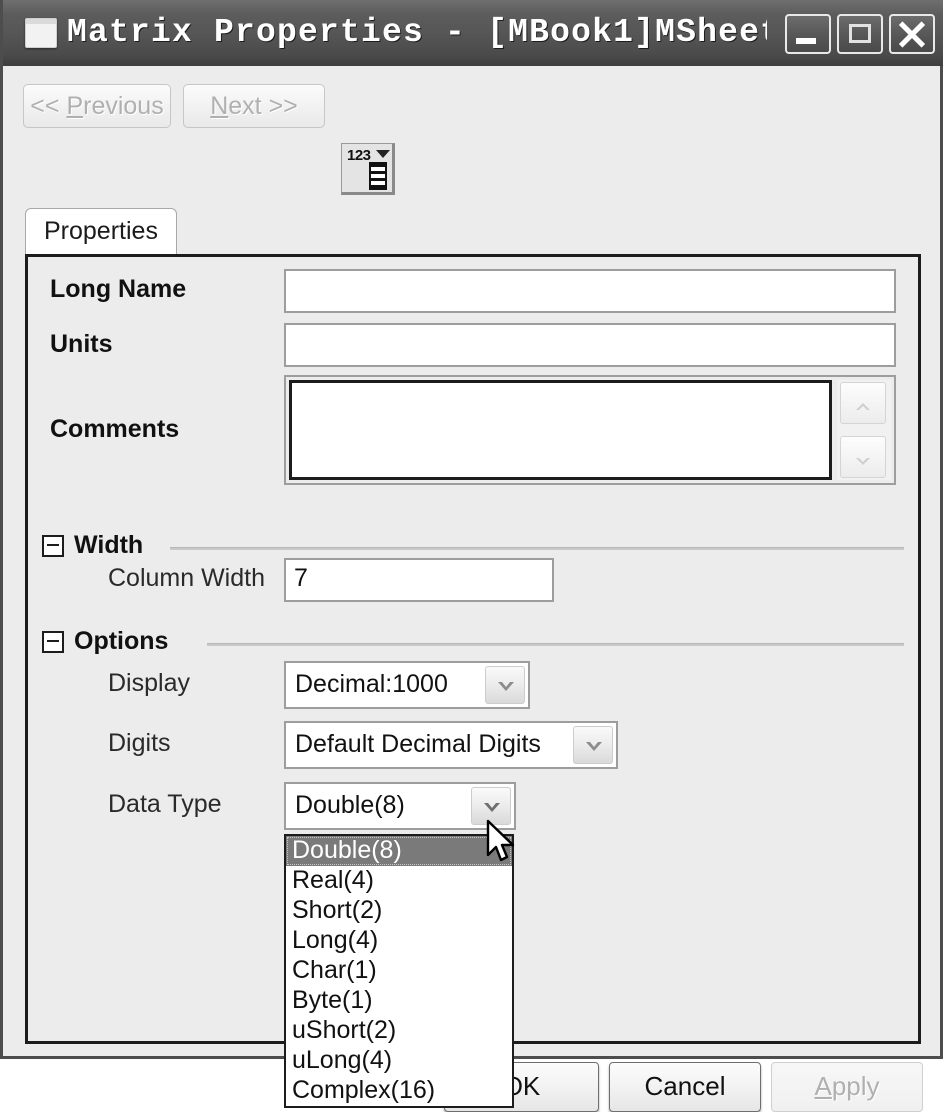 The width and height of the screenshot is (943, 1112). I want to click on digits-value: Default Decimal Digits, so click(418, 744).